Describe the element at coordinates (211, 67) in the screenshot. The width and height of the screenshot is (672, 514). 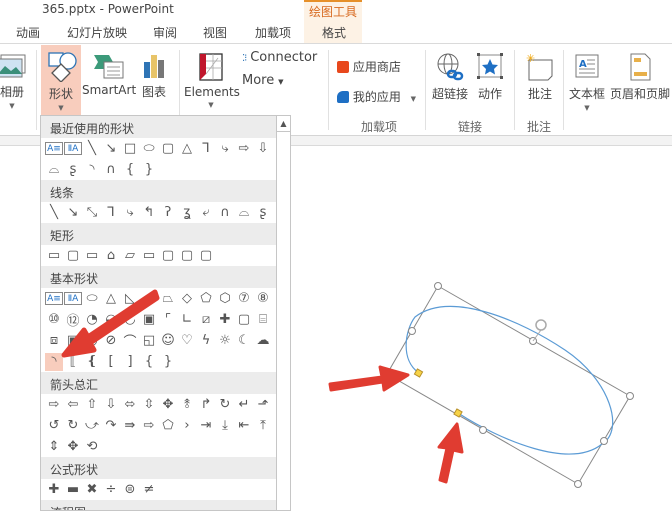
I see `elements-icon` at that location.